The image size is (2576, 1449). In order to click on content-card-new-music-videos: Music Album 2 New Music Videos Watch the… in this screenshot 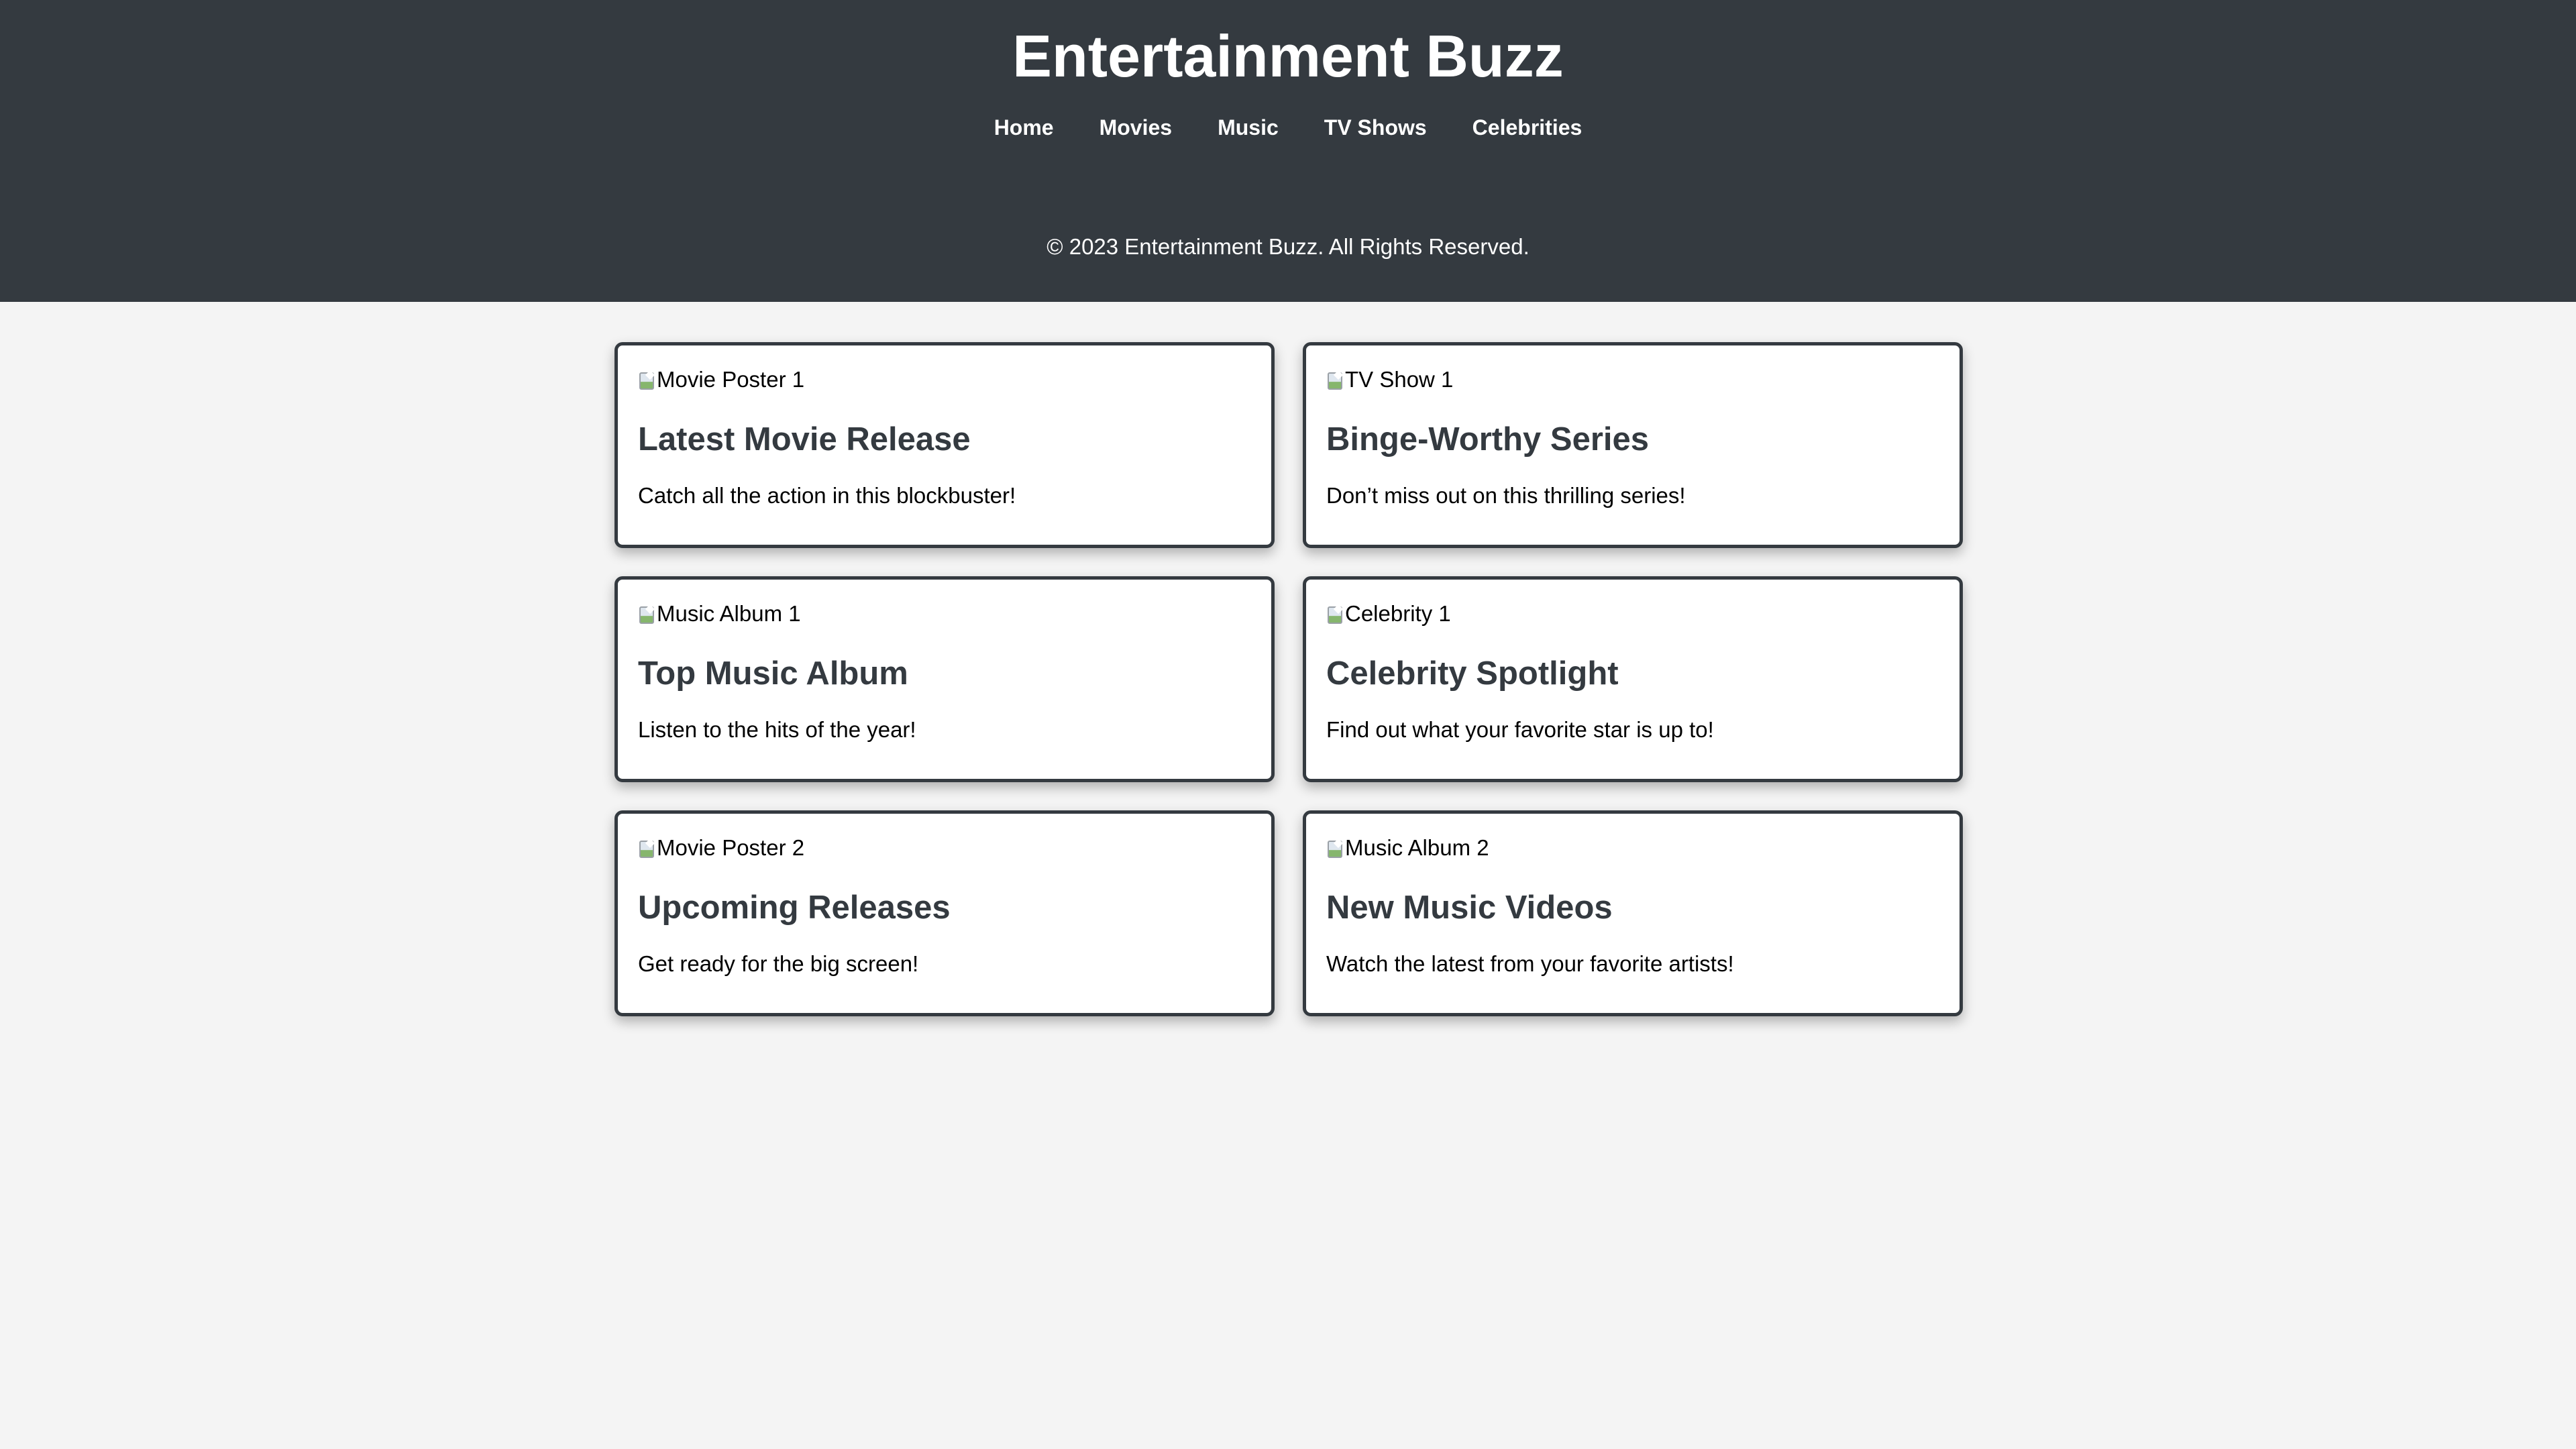, I will do `click(1633, 913)`.